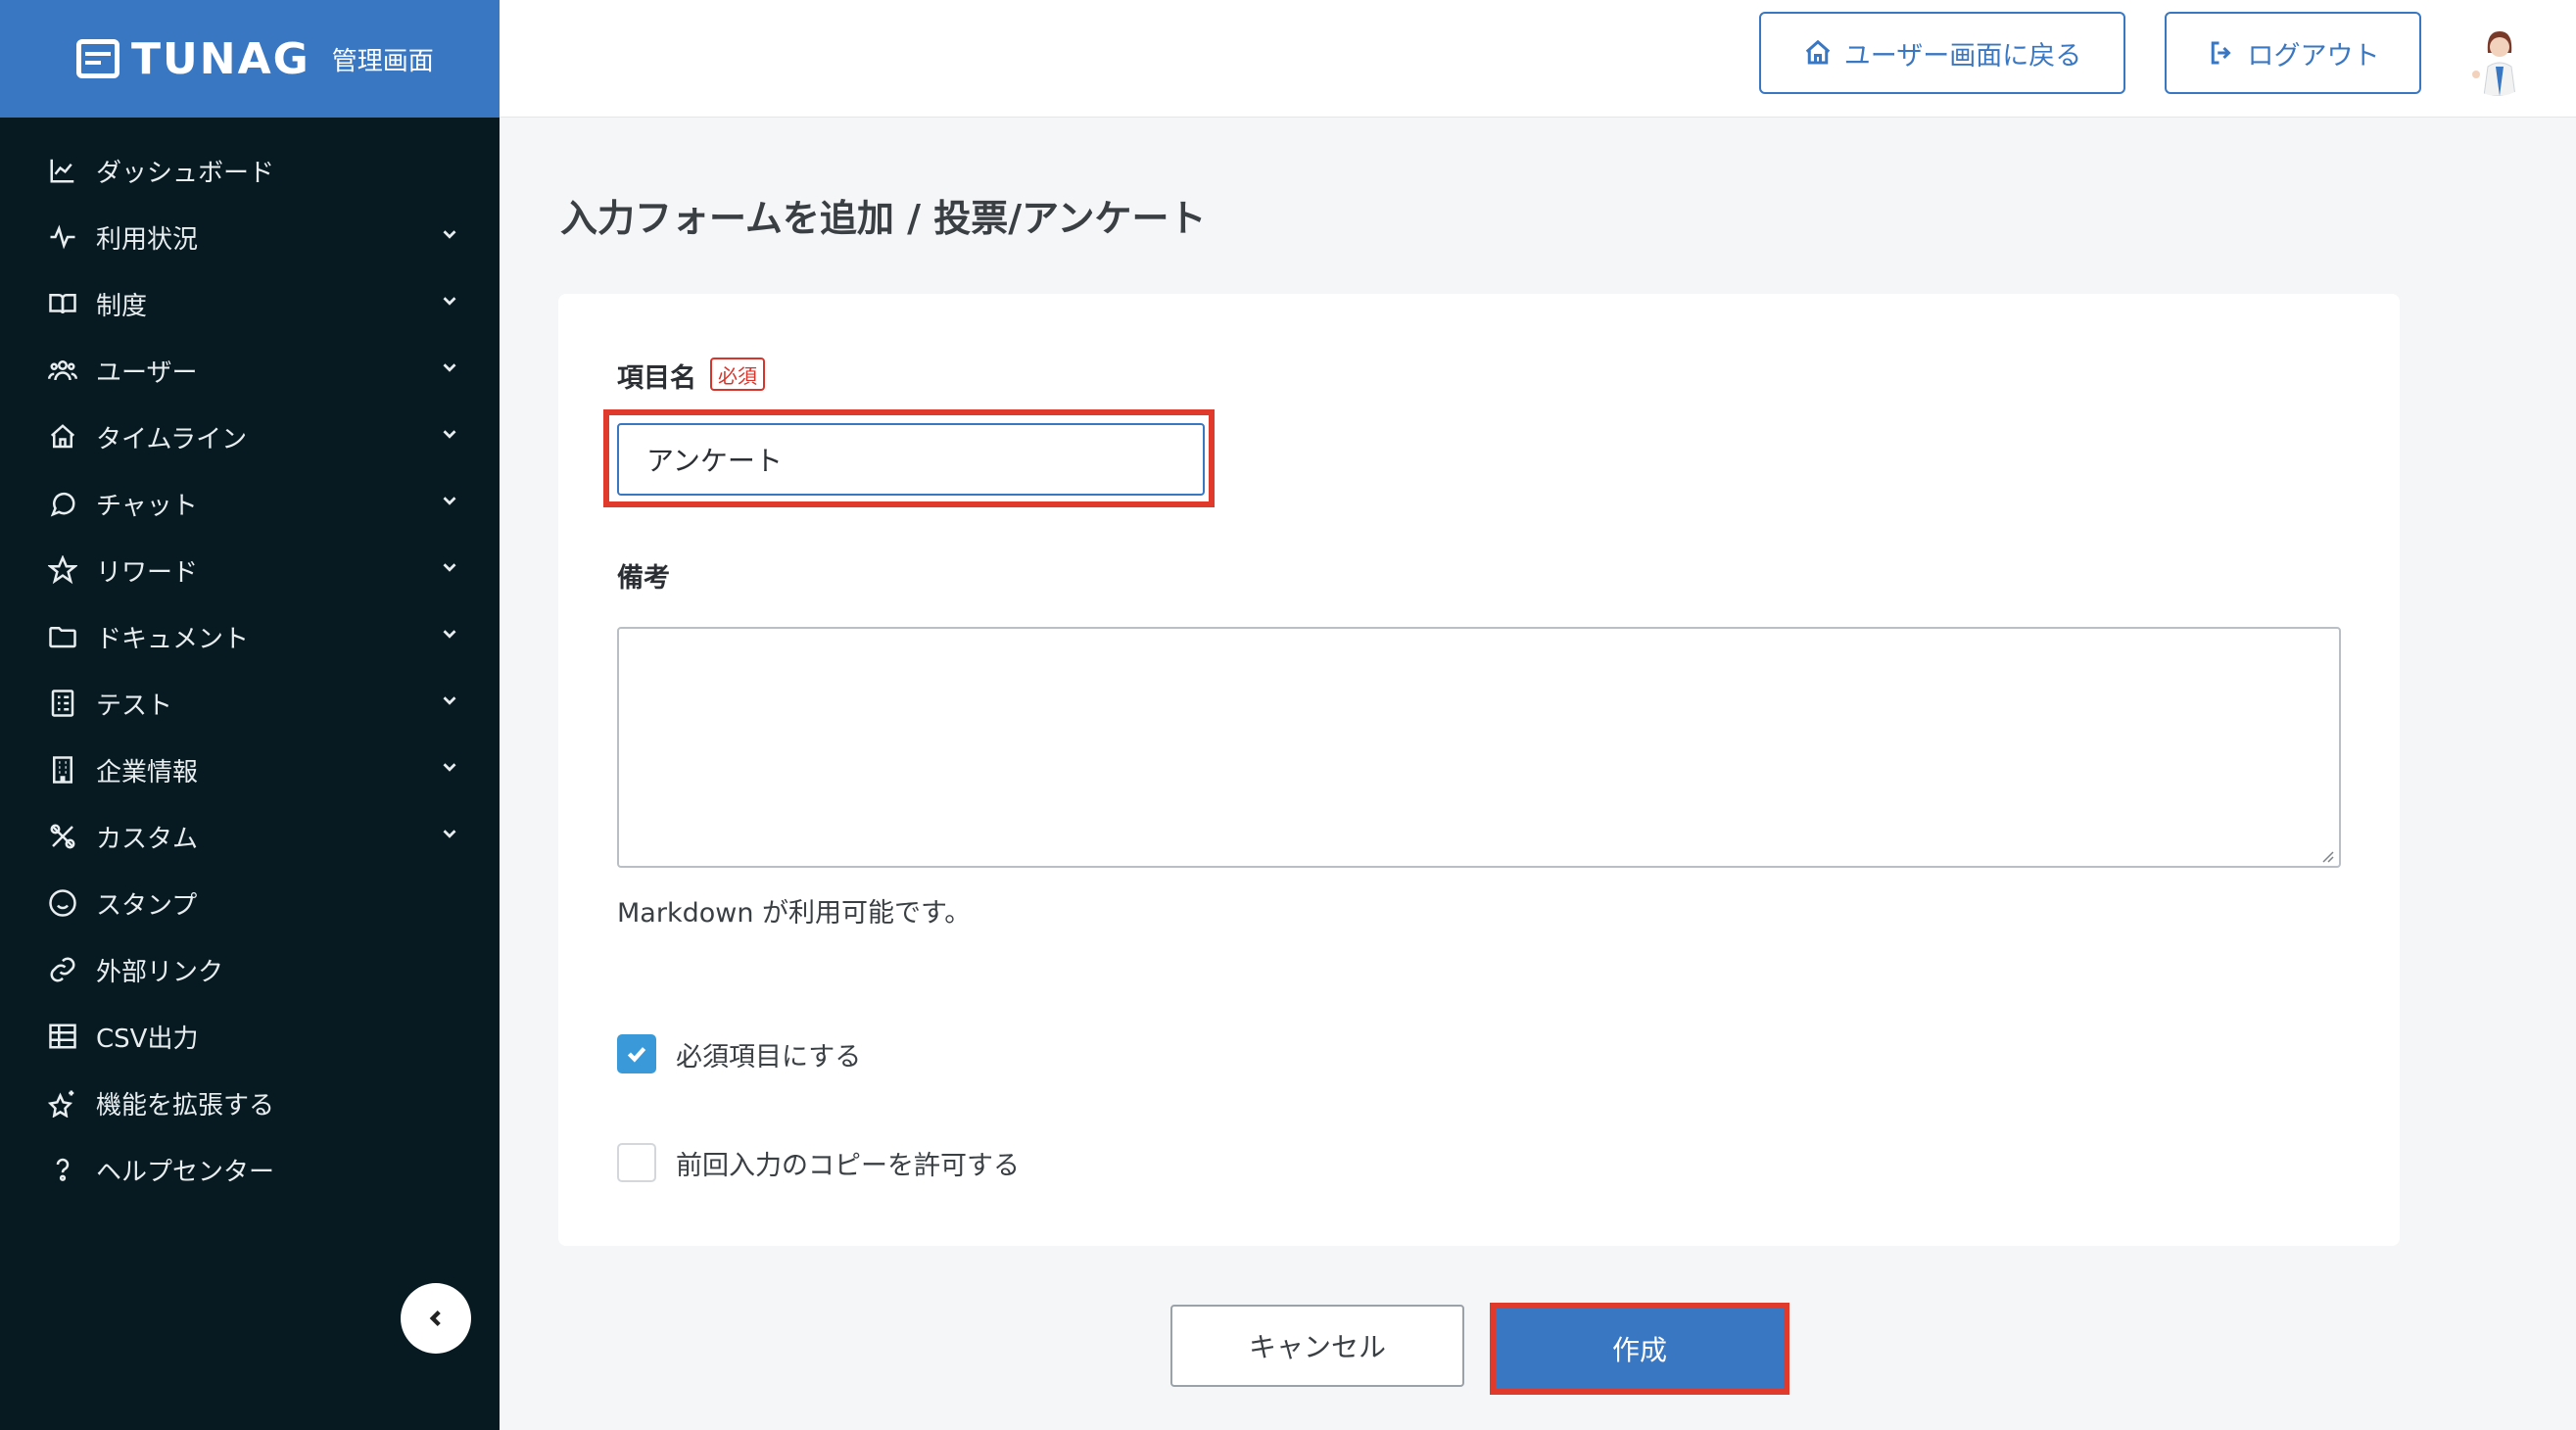 The image size is (2576, 1430). I want to click on sidebar-item-label: 機能を拡張する, so click(185, 1105).